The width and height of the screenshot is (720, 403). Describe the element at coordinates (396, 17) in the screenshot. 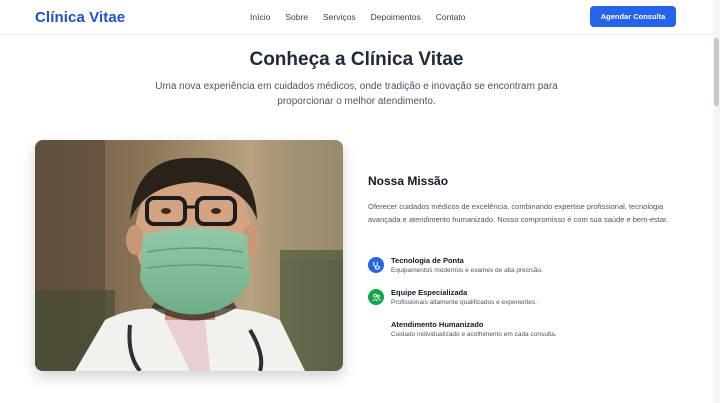

I see `nav-link-depoimentos: Depoimentos` at that location.